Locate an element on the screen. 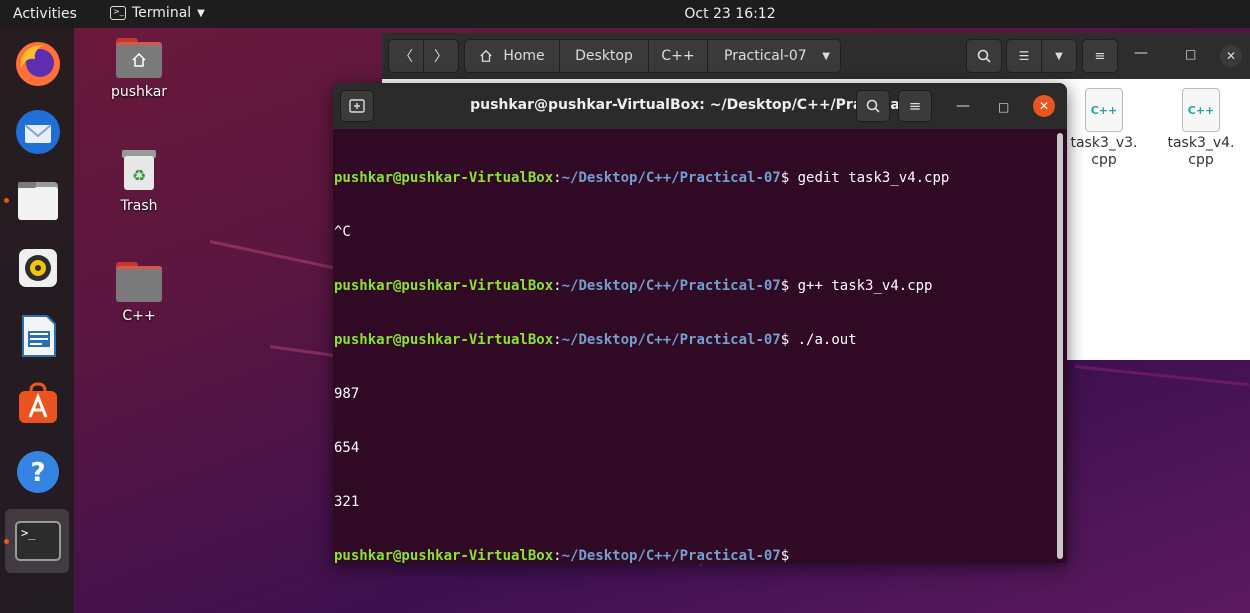 The height and width of the screenshot is (613, 1250). terminal-line: 321 is located at coordinates (347, 502).